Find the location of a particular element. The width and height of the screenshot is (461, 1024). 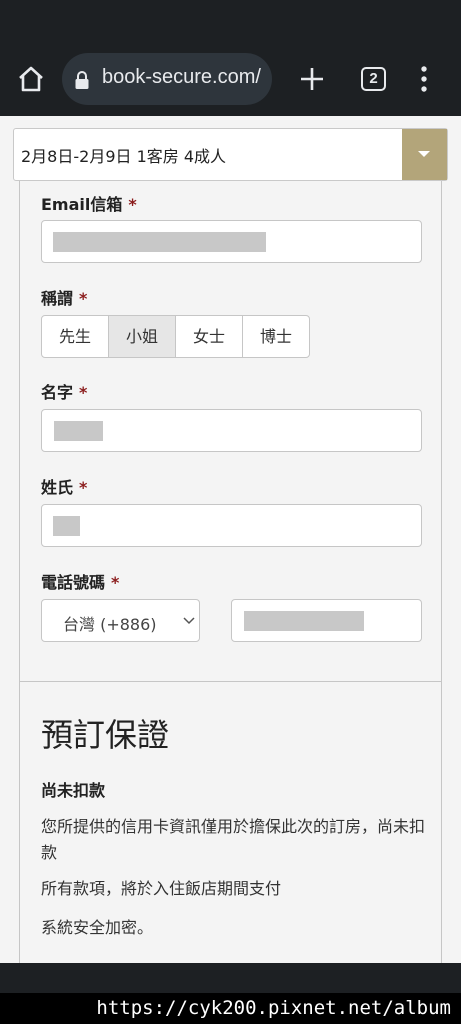

country-code-select: 台灣 (+886) is located at coordinates (120, 620).